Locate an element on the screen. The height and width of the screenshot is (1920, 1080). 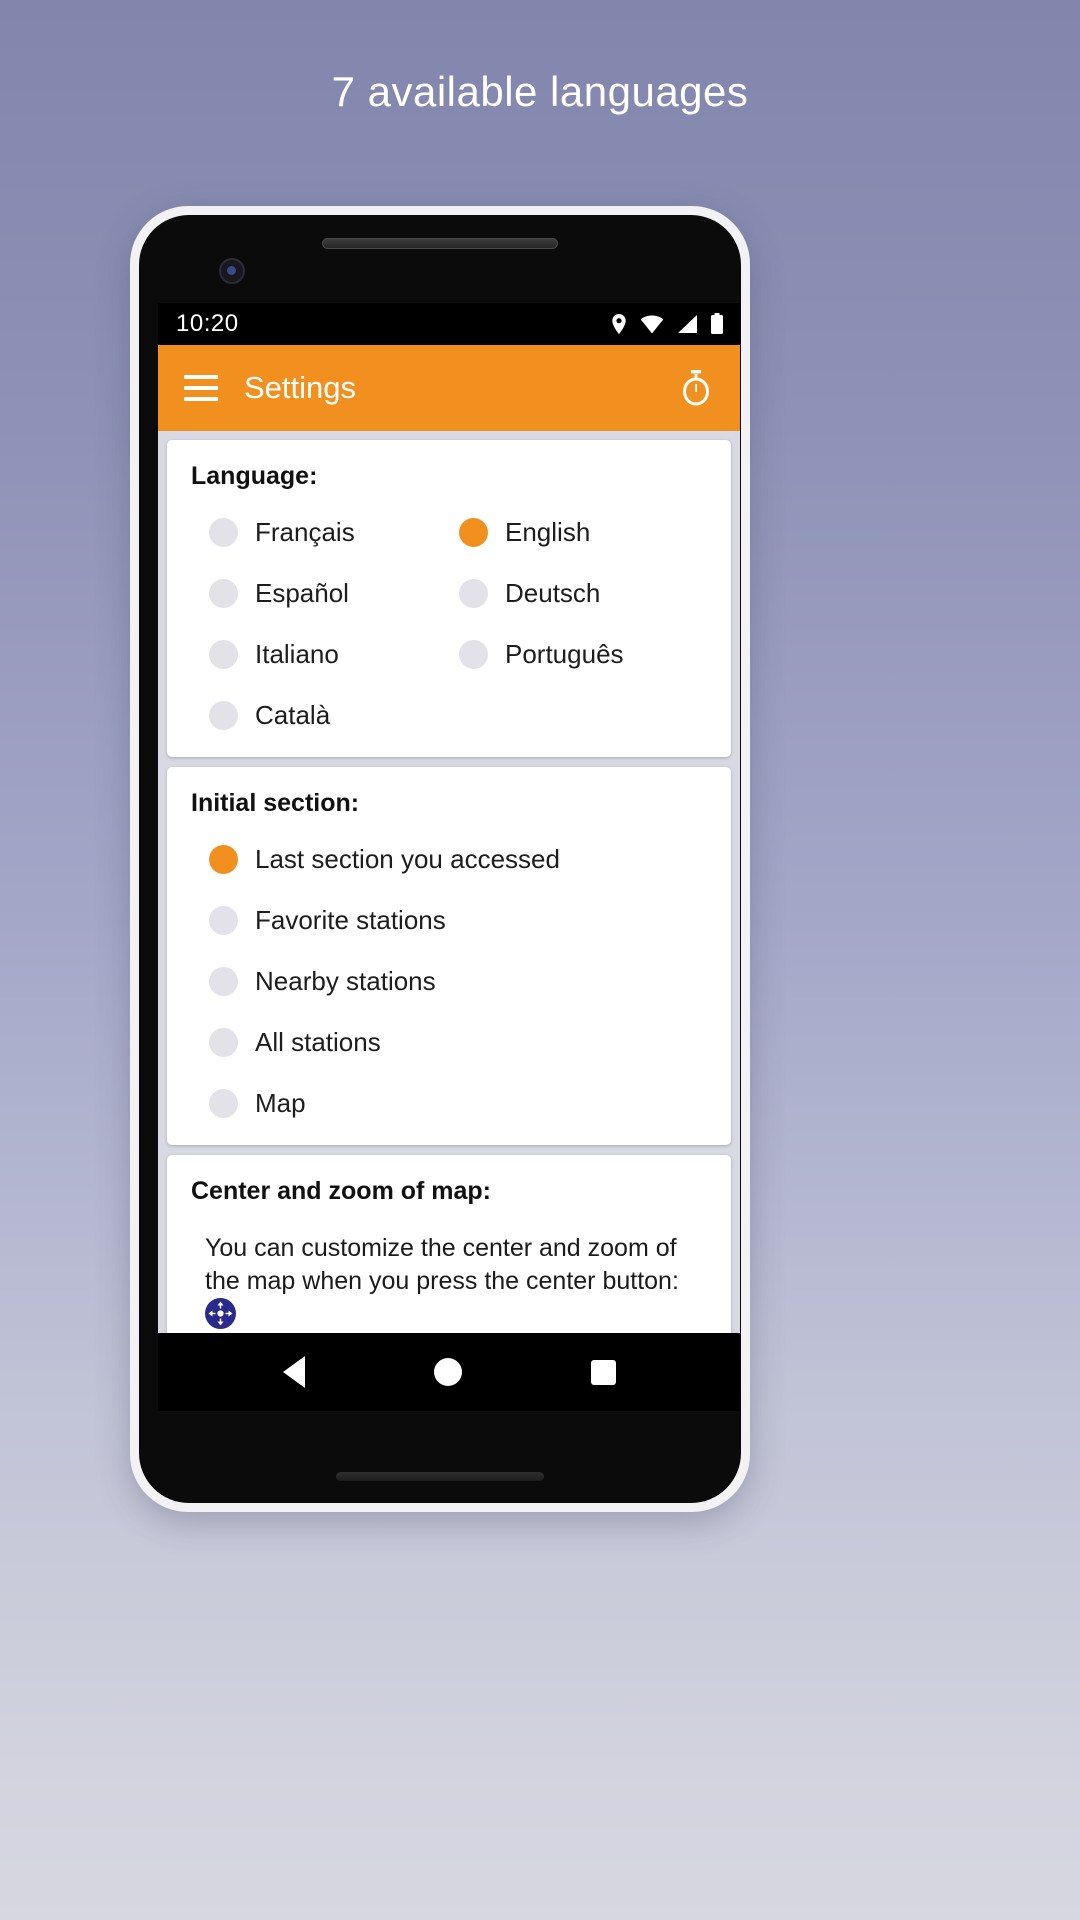
page-title: 7 available languages is located at coordinates (540, 91).